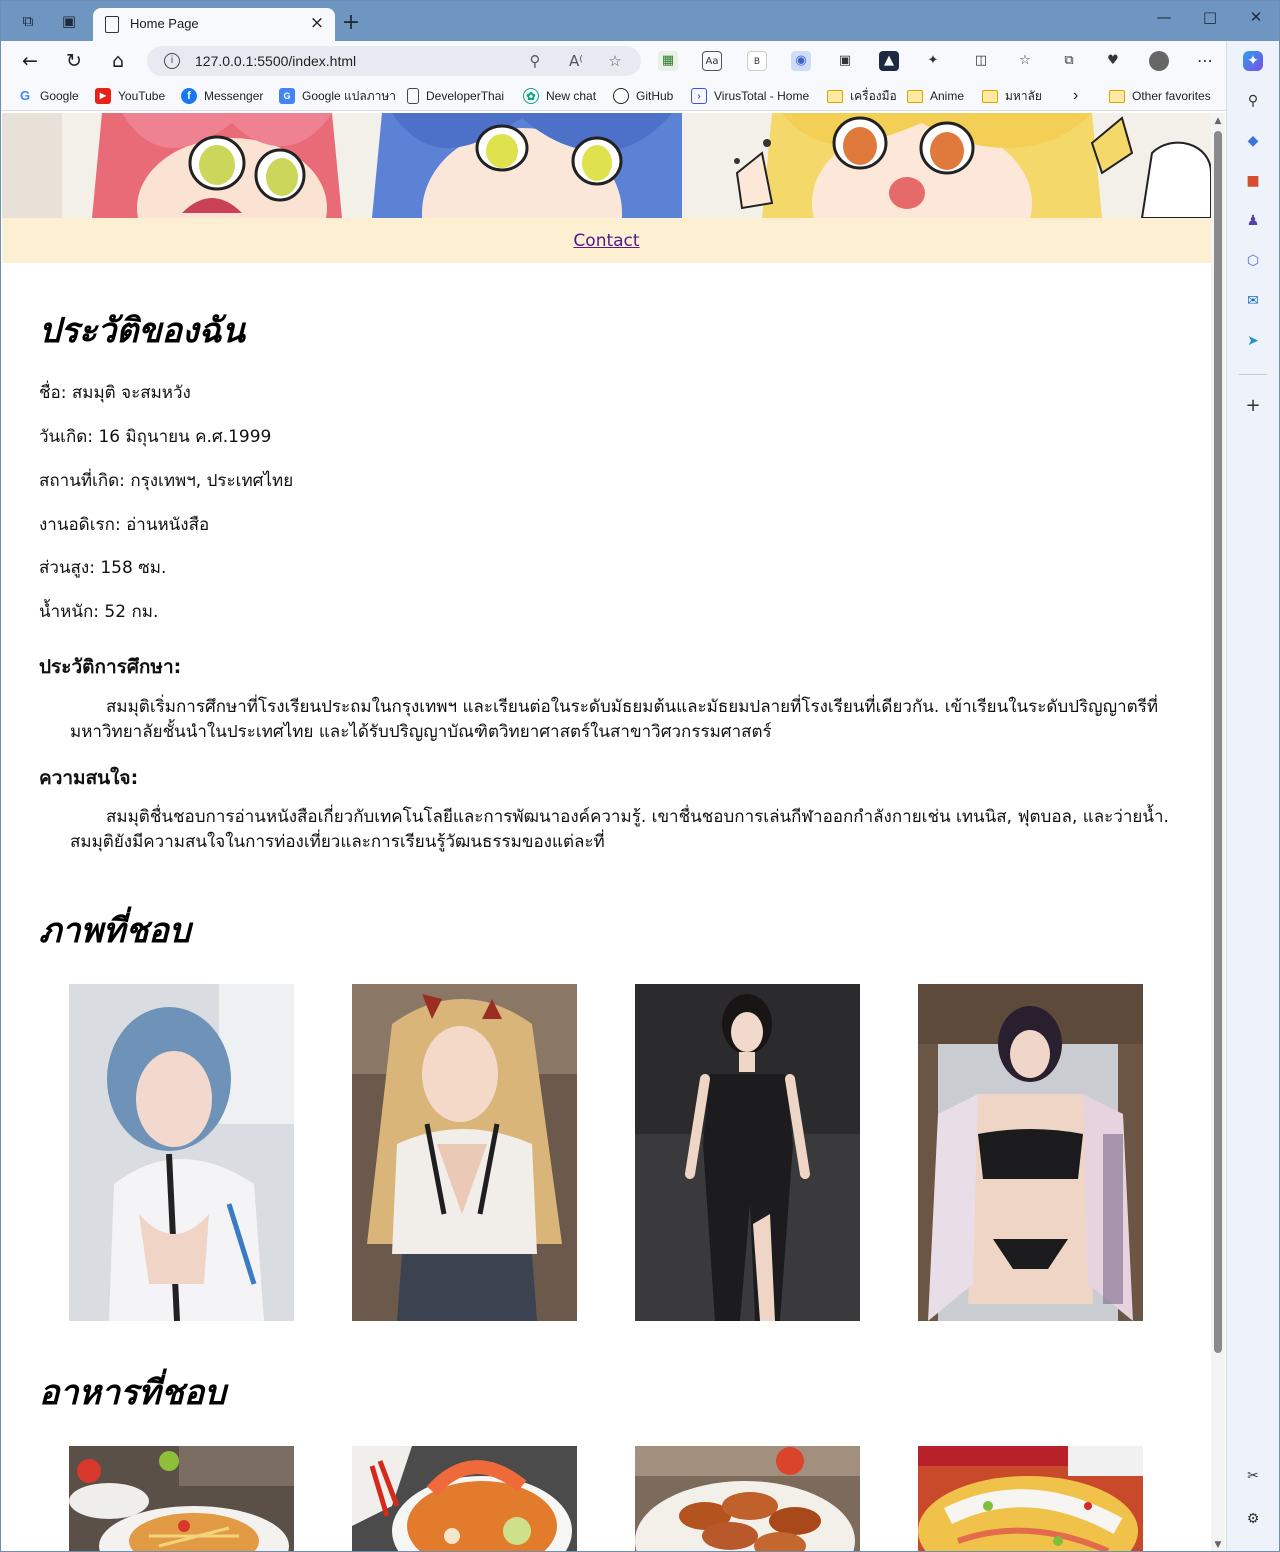 Image resolution: width=1280 pixels, height=1552 pixels. I want to click on scrollbar-thumb, so click(1218, 742).